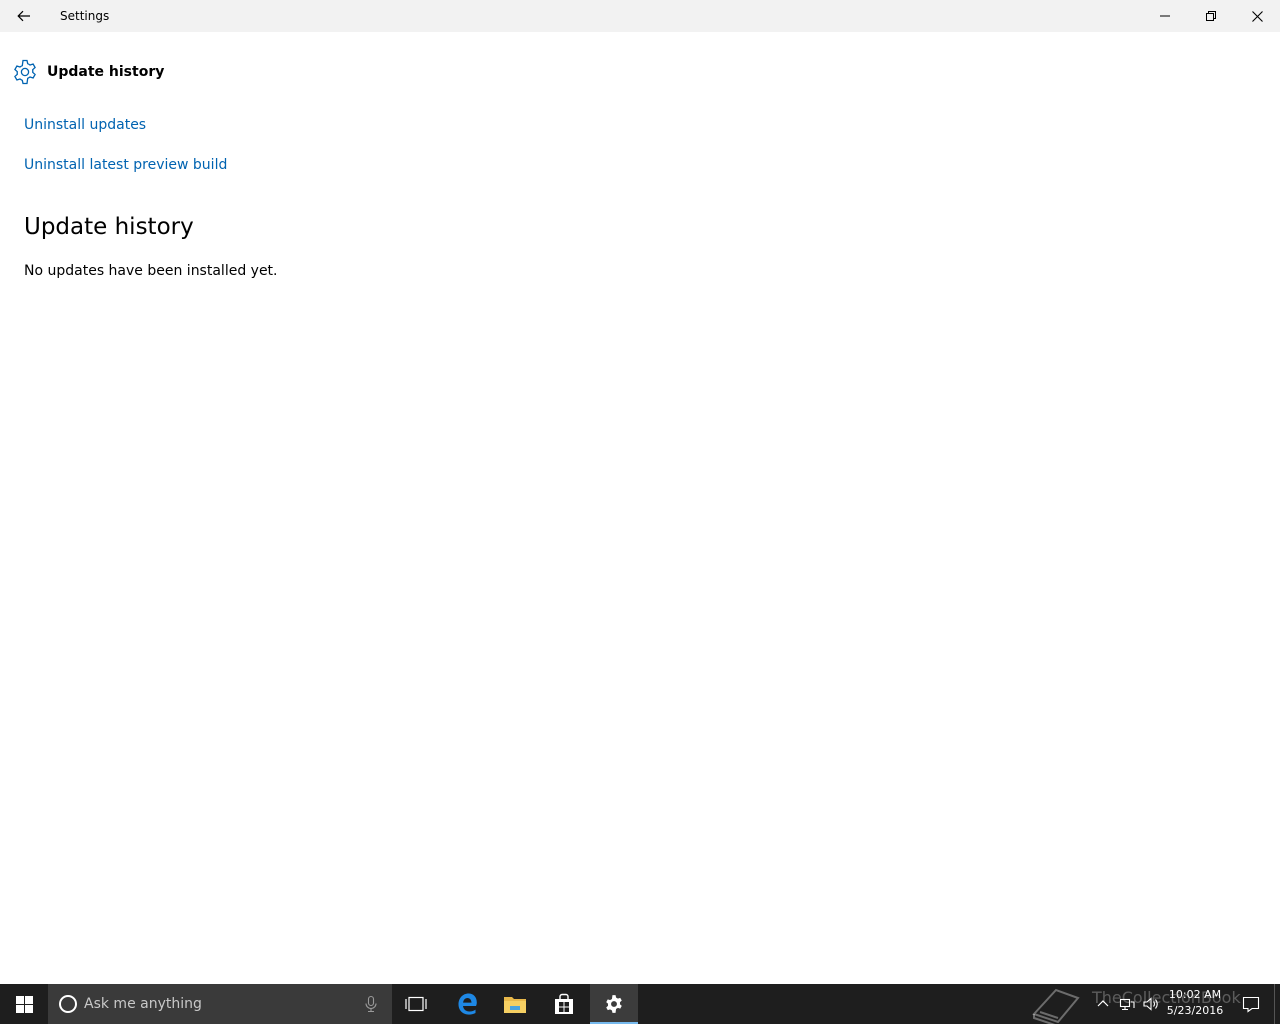 The width and height of the screenshot is (1280, 1024). I want to click on windows-logo-icon, so click(24, 1004).